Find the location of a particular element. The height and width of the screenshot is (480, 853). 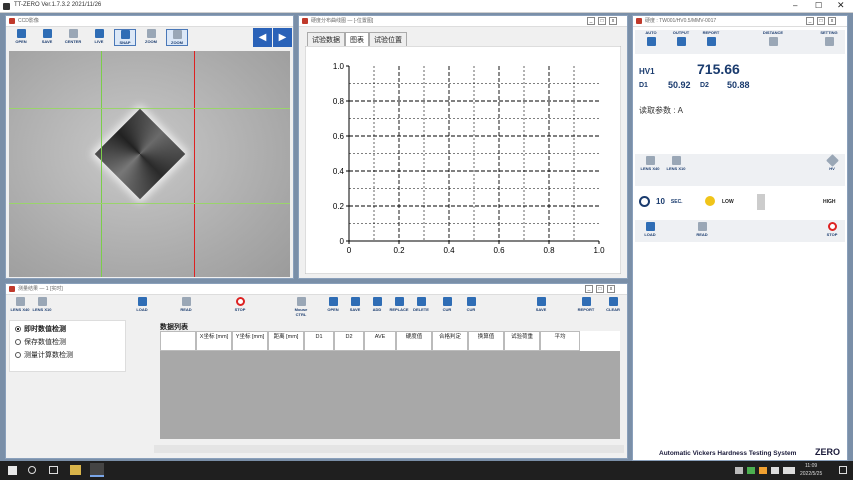

notification-icon is located at coordinates (843, 470).